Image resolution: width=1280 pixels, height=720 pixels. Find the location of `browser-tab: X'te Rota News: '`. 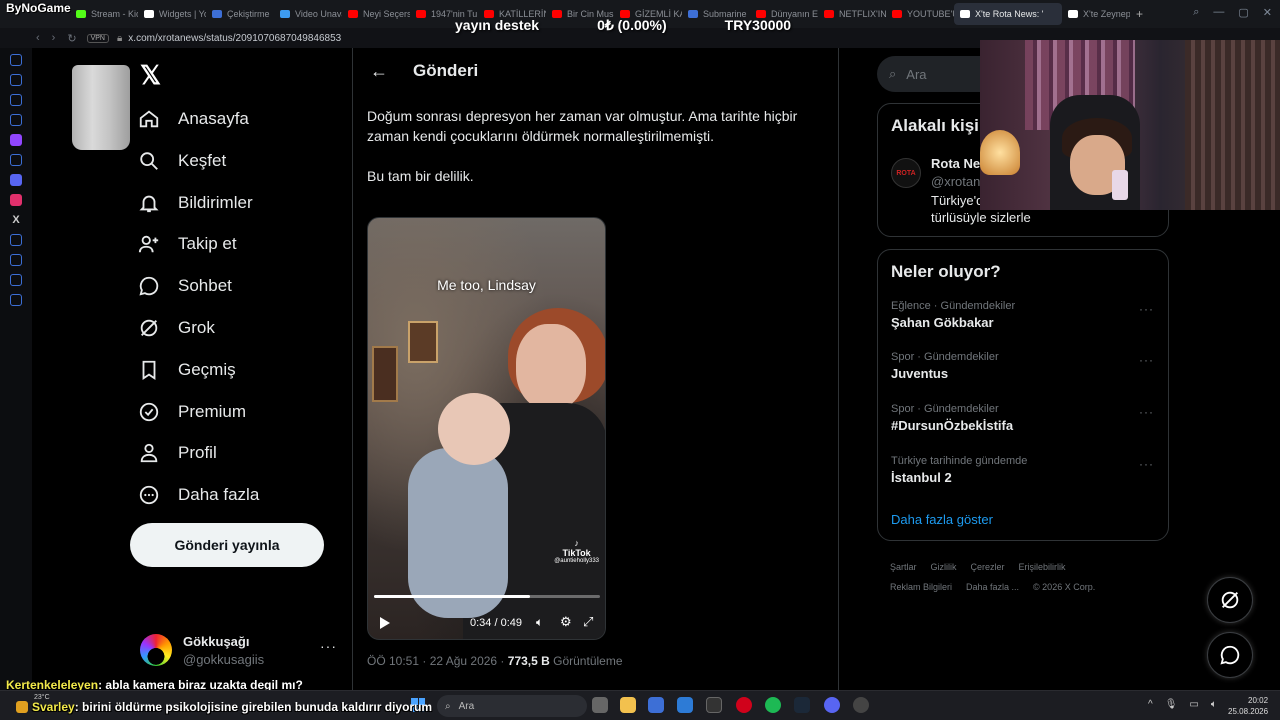

browser-tab: X'te Rota News: ' is located at coordinates (1008, 14).